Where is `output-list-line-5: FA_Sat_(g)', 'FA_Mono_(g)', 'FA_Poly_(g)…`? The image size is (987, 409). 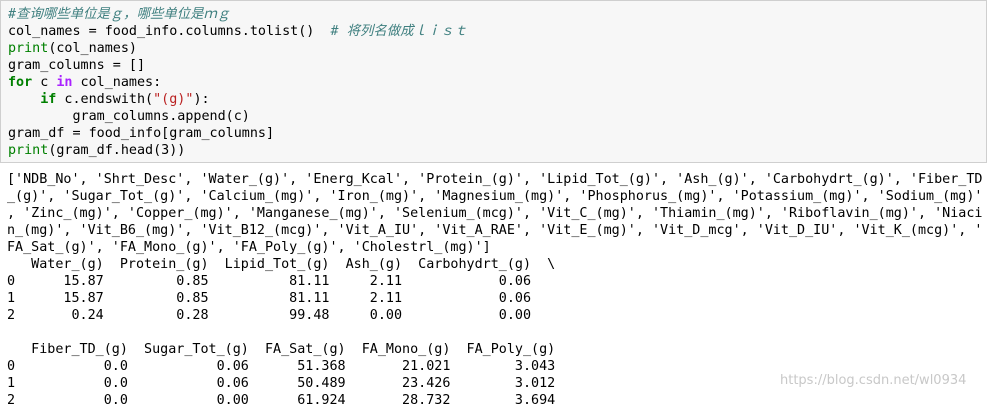 output-list-line-5: FA_Sat_(g)', 'FA_Mono_(g)', 'FA_Poly_(g)… is located at coordinates (249, 247).